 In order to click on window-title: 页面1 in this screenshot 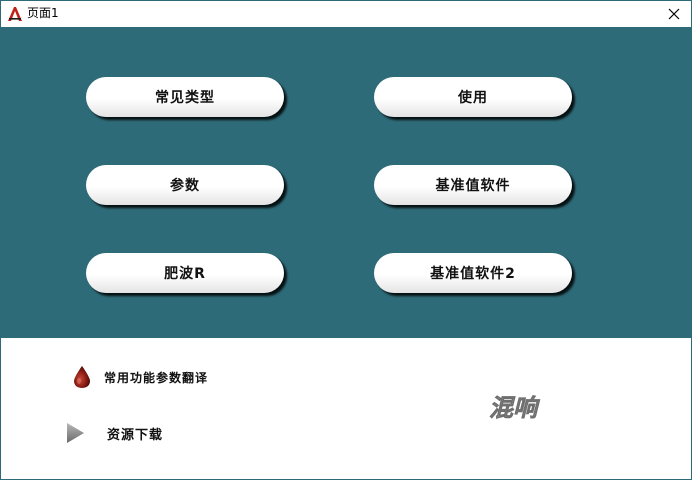, I will do `click(43, 13)`.